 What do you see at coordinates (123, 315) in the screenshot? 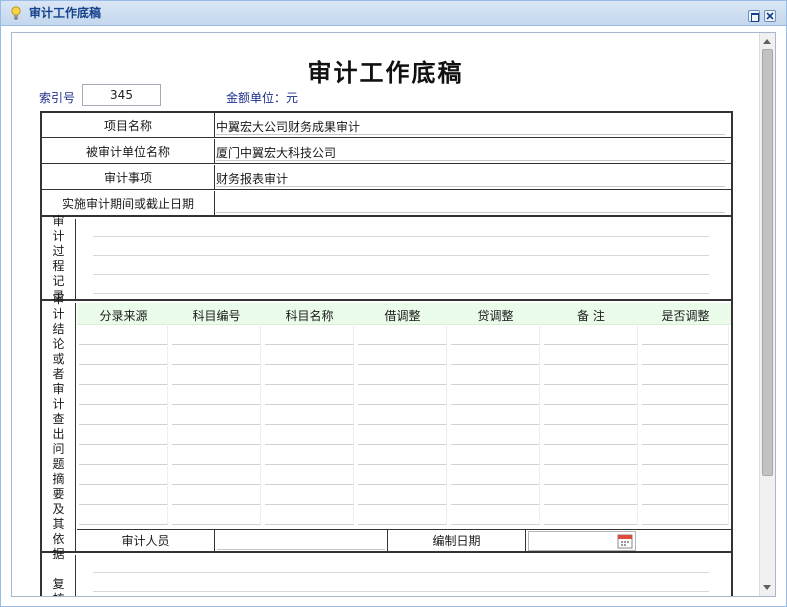
I see `grid-col-source: 分录来源` at bounding box center [123, 315].